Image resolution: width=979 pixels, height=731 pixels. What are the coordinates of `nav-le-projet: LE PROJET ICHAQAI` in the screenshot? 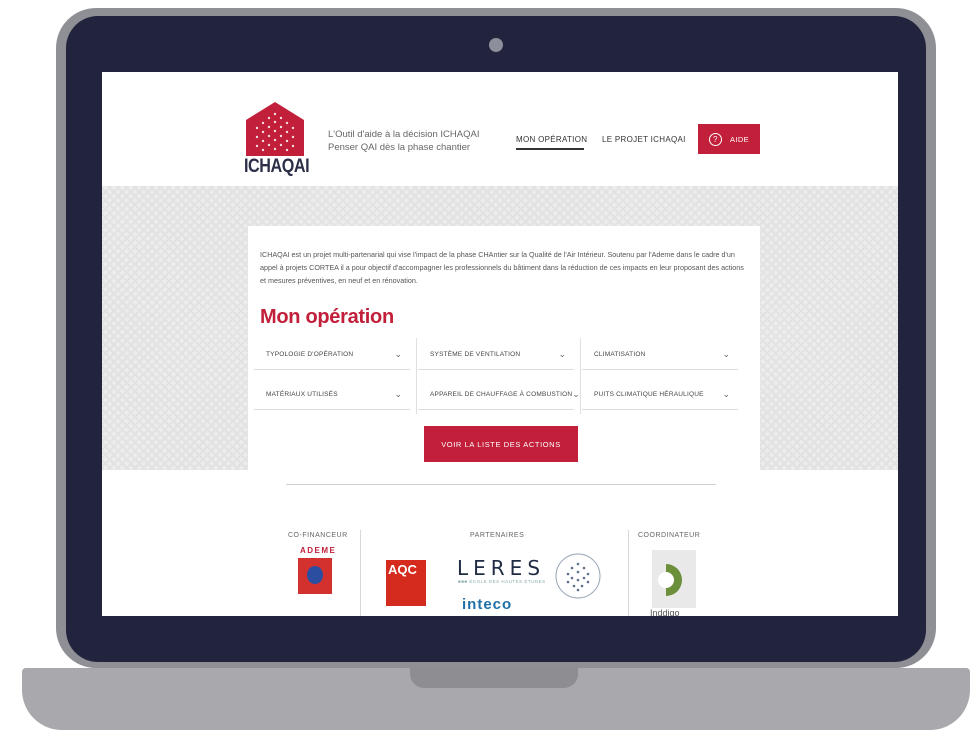 It's located at (644, 139).